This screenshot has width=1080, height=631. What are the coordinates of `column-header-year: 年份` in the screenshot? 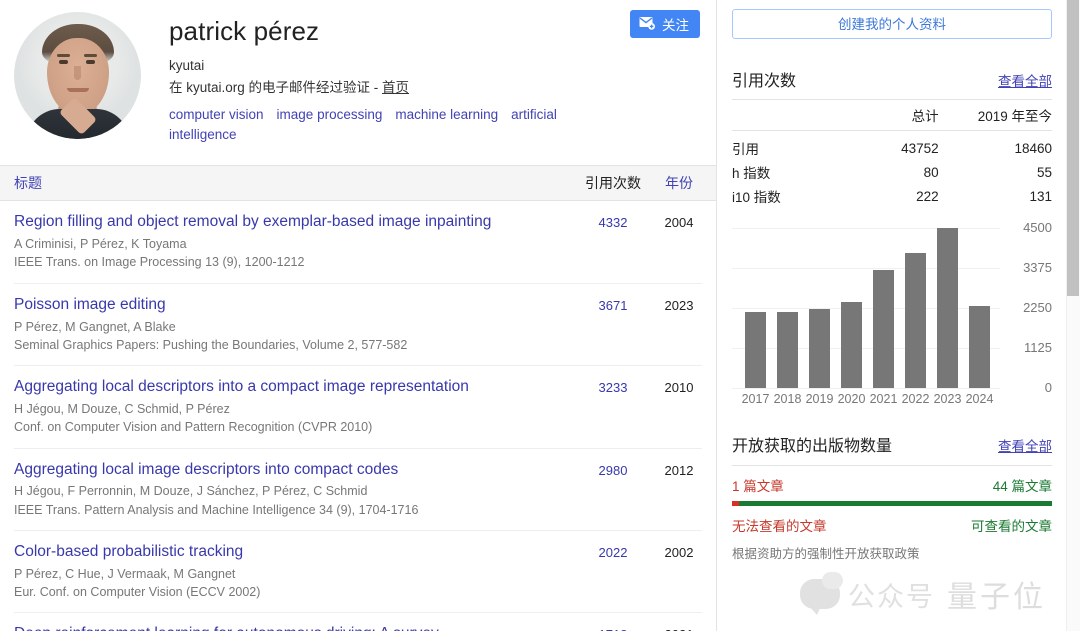 It's located at (679, 183).